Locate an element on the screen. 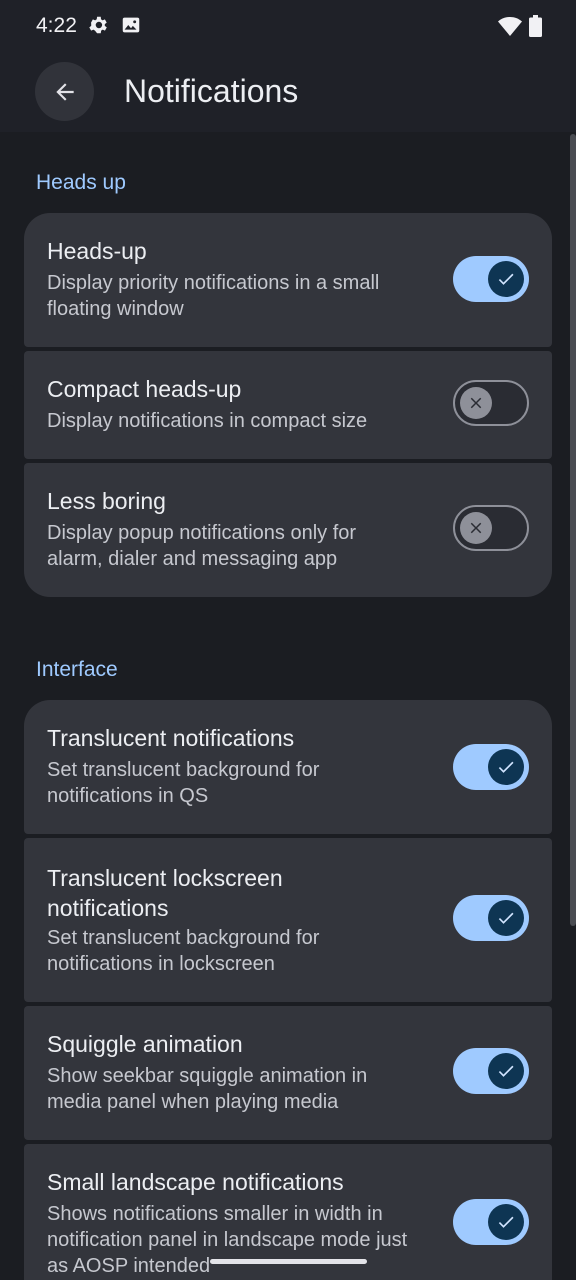 This screenshot has height=1280, width=576. setting-description: Display notifications in compact size is located at coordinates (207, 421).